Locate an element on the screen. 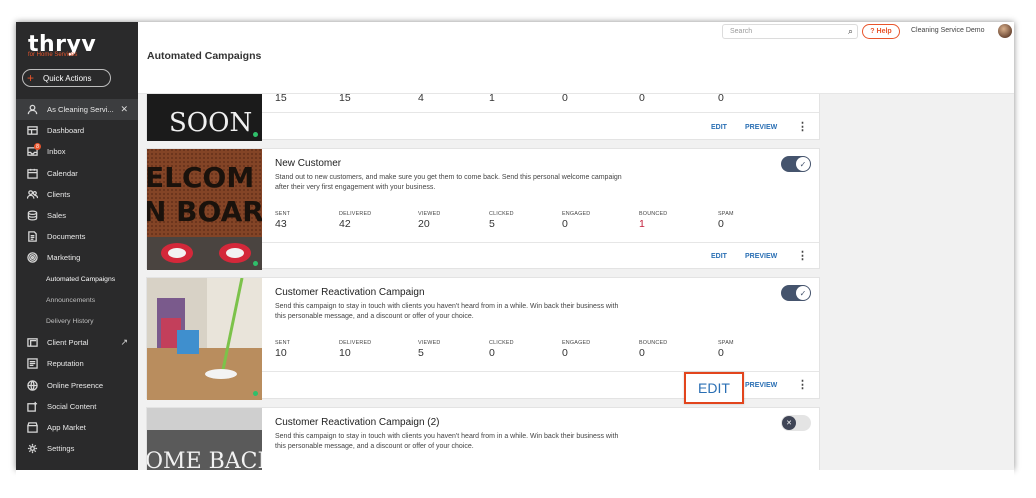 Image resolution: width=1036 pixels, height=498 pixels. sidebar-item-app-market: App Market is located at coordinates (77, 427).